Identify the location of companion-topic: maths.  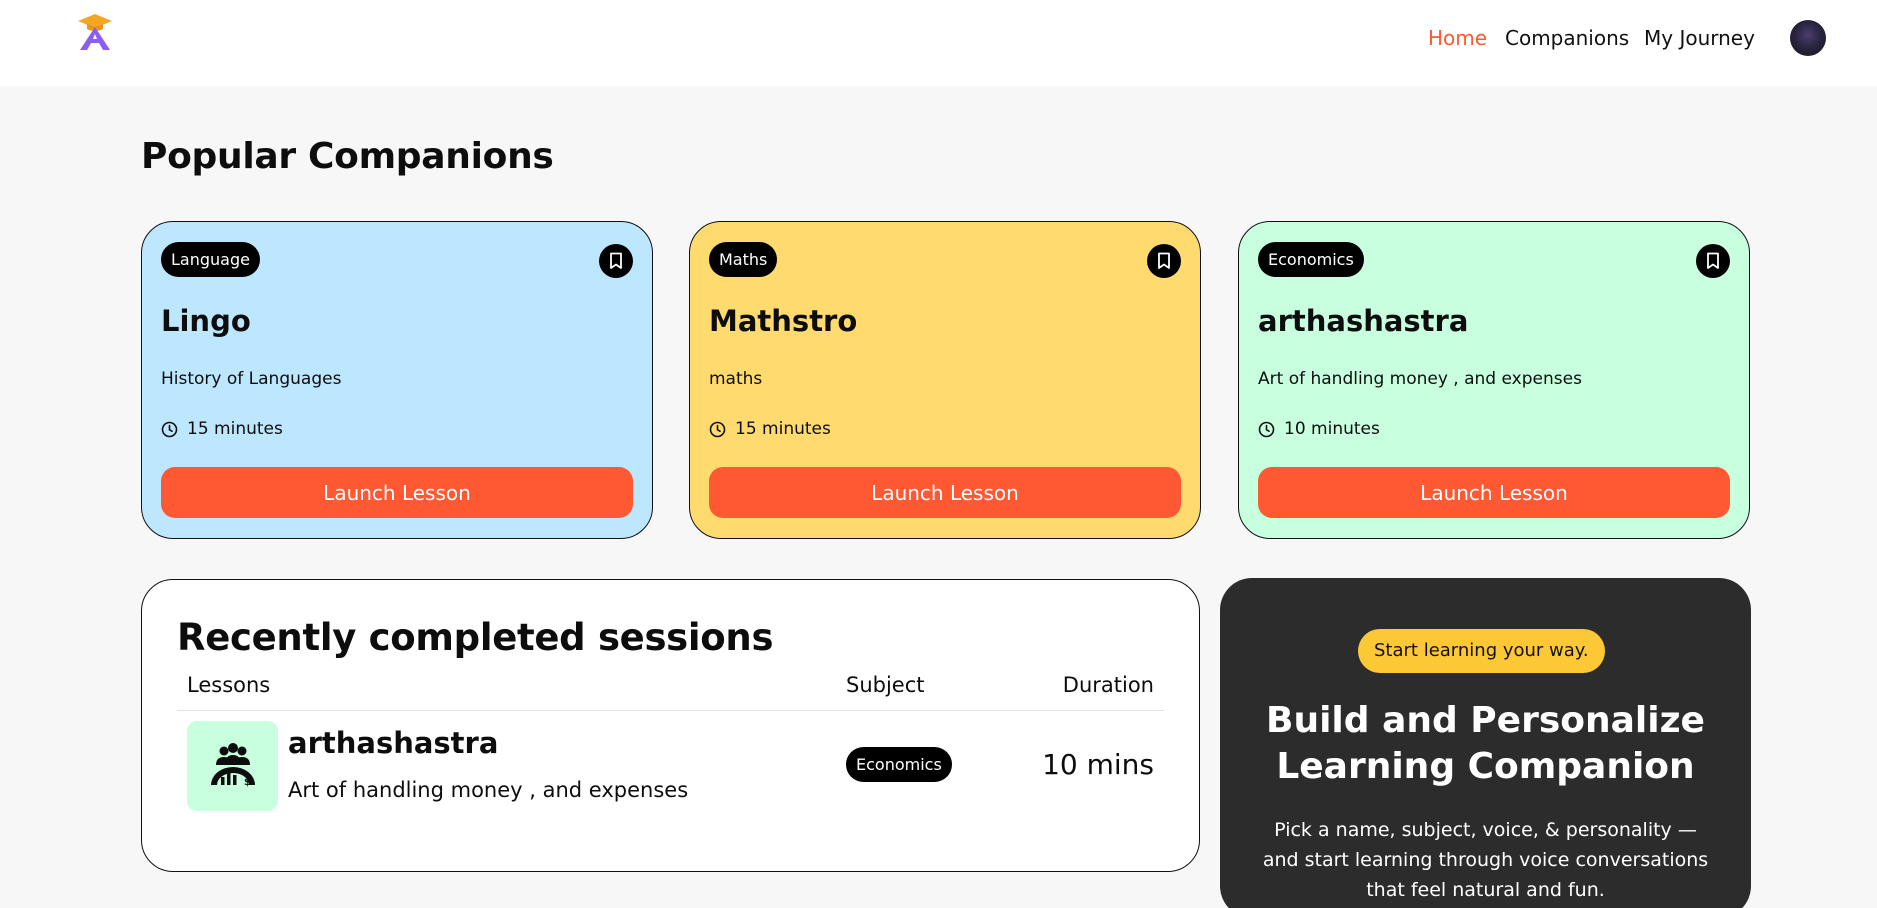
(736, 379).